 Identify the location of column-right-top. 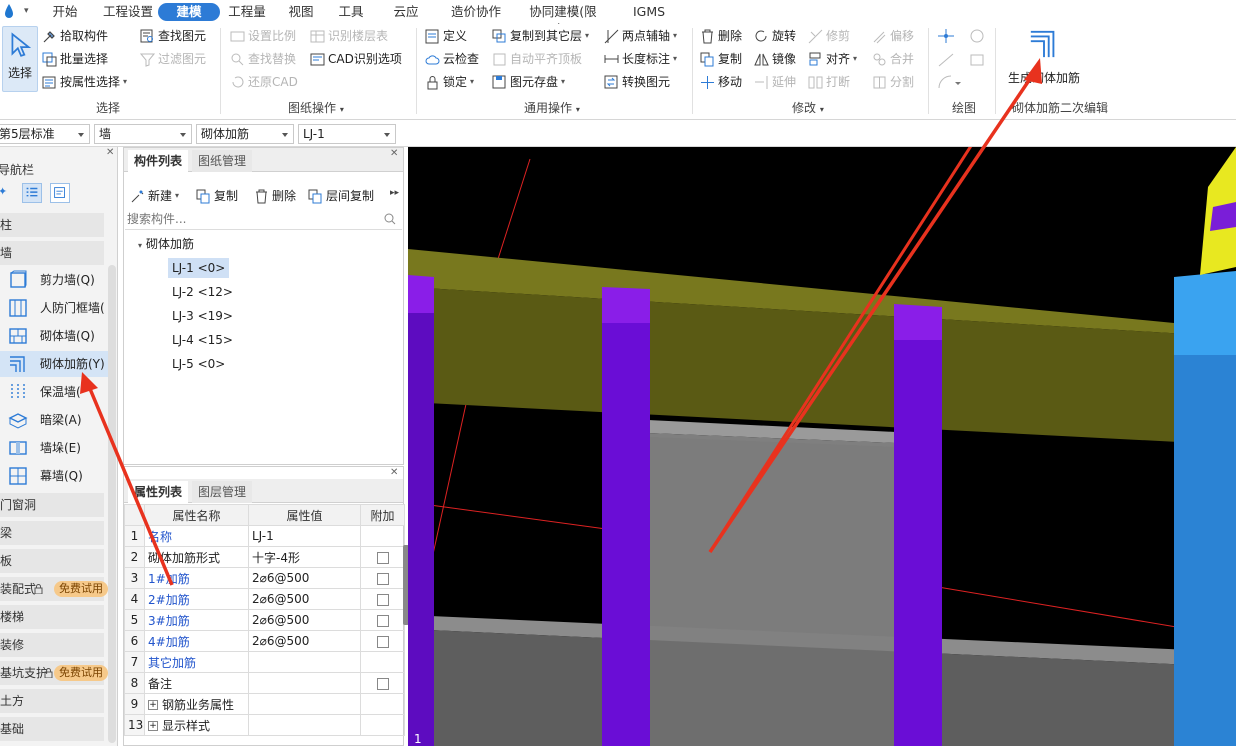
(918, 323).